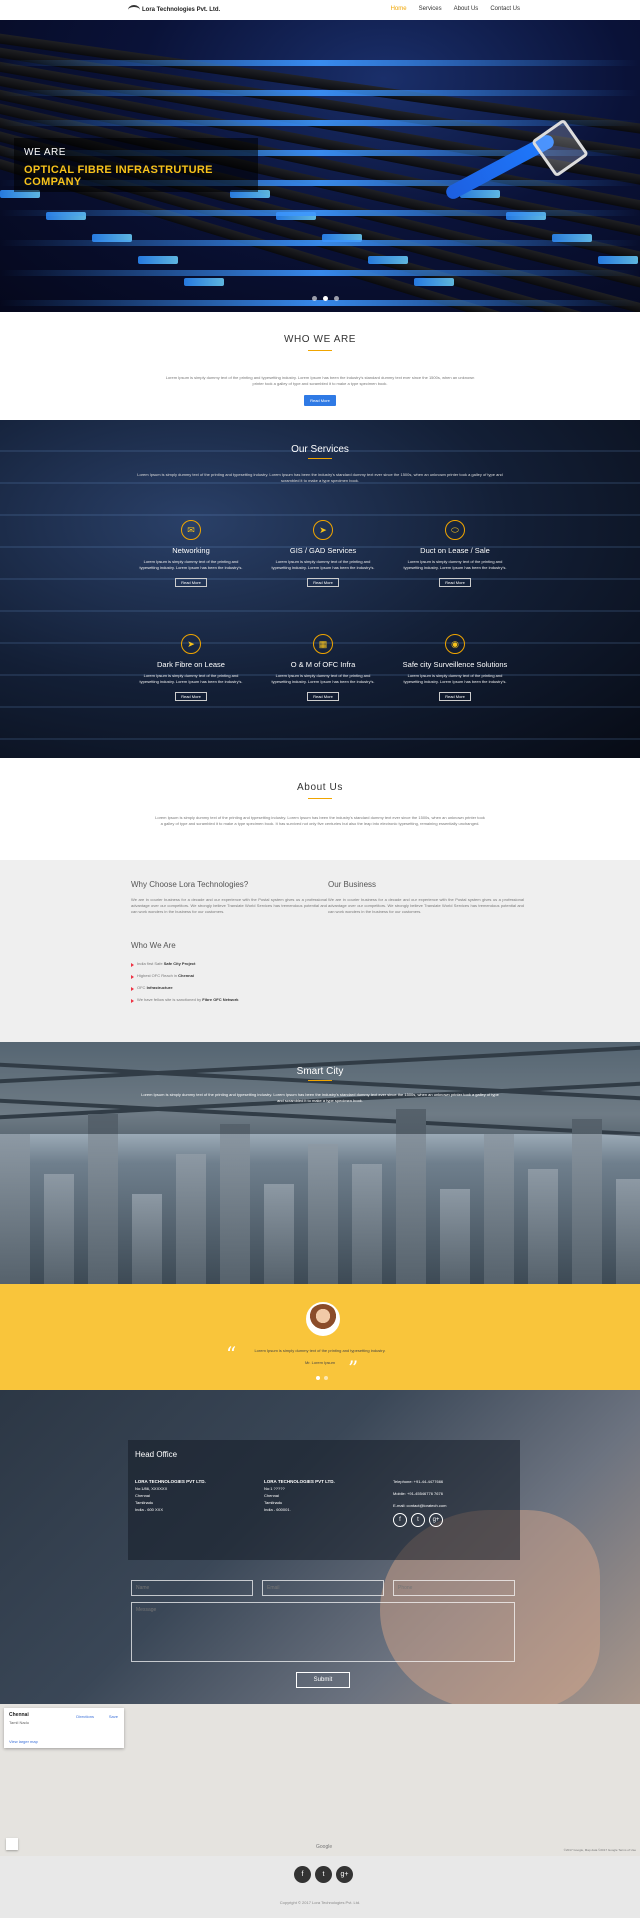  What do you see at coordinates (455, 644) in the screenshot?
I see `eye-icon: ◉` at bounding box center [455, 644].